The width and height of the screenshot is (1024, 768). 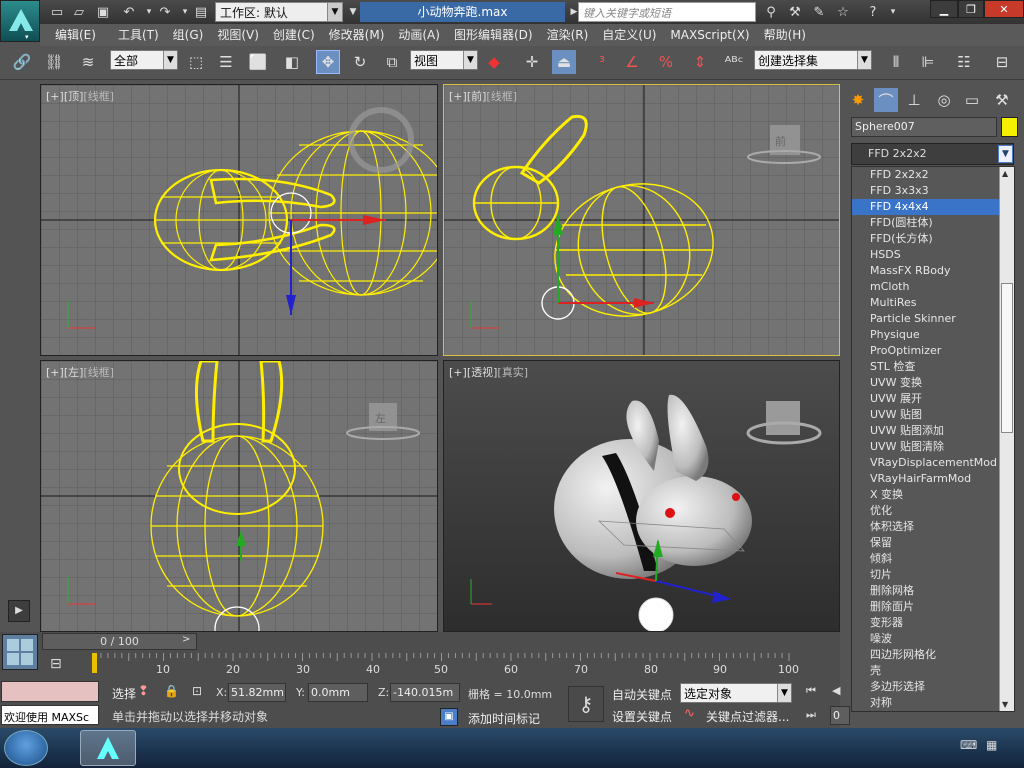 What do you see at coordinates (444, 60) in the screenshot?
I see `reference-coordinate-dropdown: 视图 ▼` at bounding box center [444, 60].